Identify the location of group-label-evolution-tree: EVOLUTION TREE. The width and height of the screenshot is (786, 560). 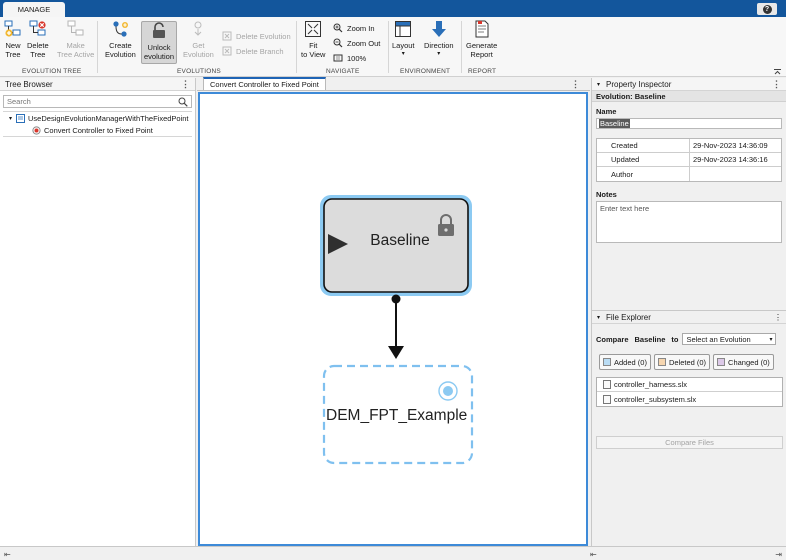
(52, 71).